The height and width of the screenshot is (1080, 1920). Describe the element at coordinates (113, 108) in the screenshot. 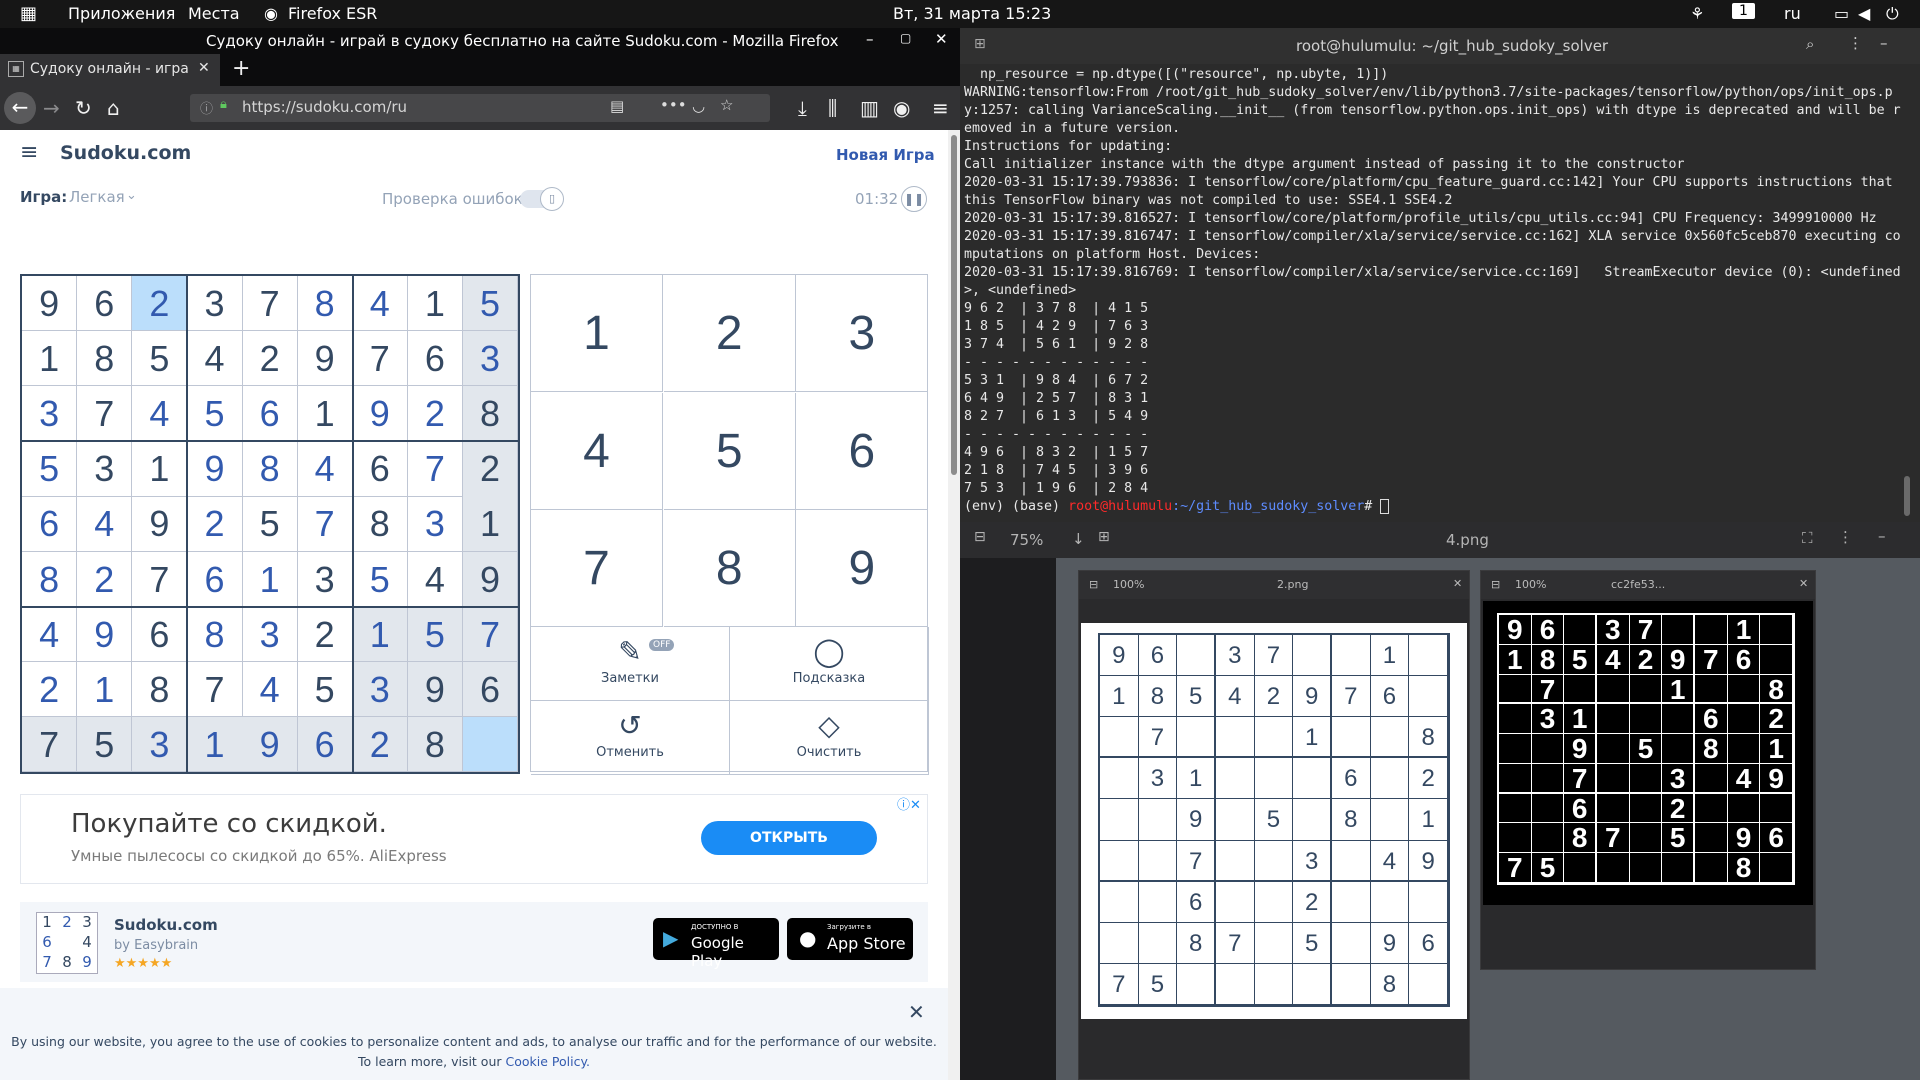

I see `home-button: ⌂` at that location.